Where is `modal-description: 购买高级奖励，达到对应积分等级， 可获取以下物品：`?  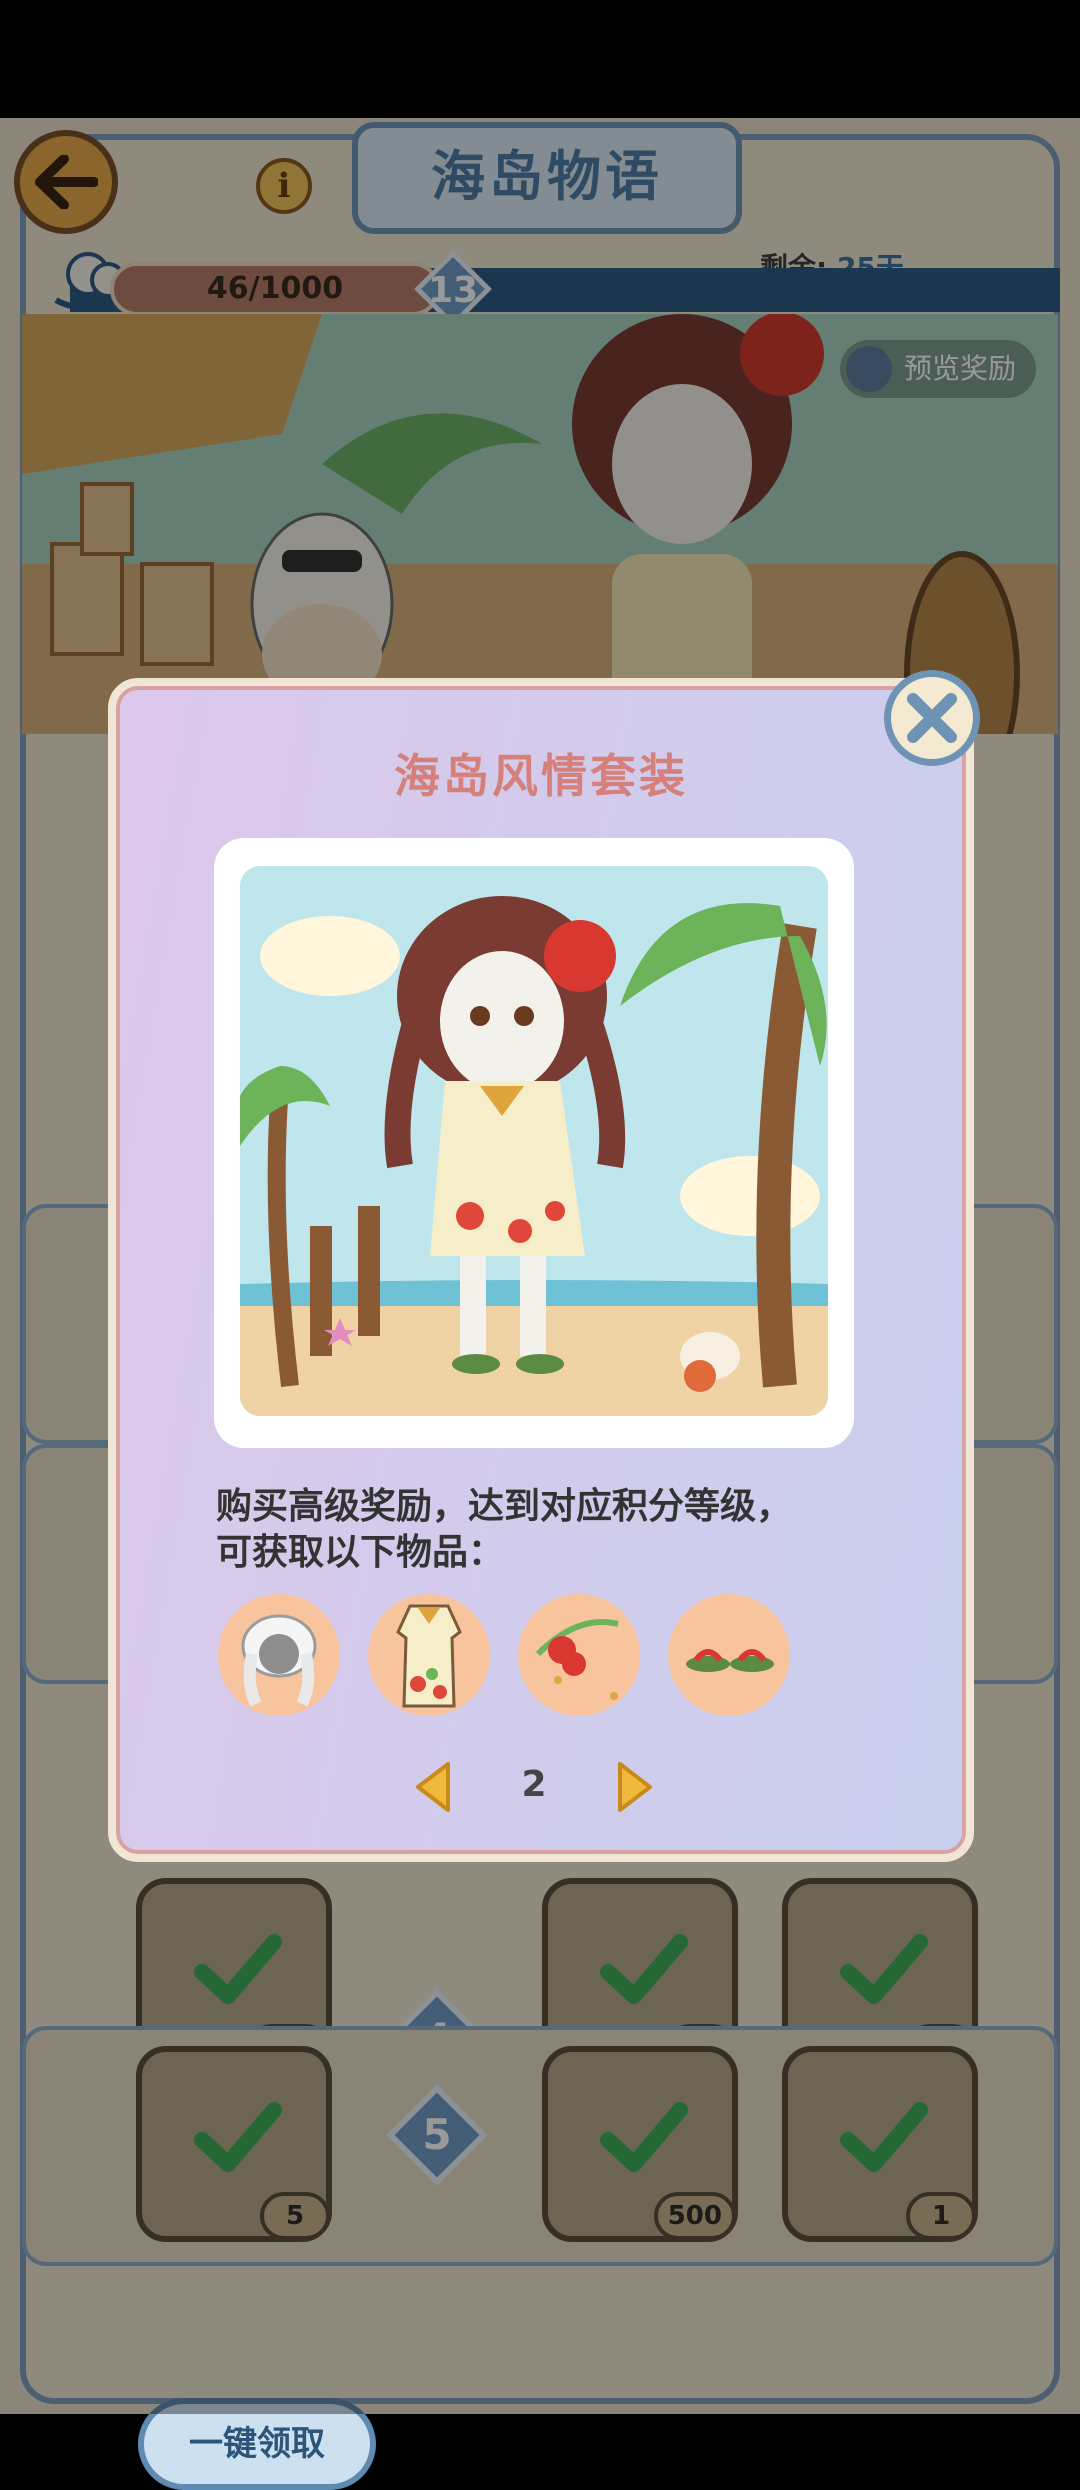 modal-description: 购买高级奖励，达到对应积分等级， 可获取以下物品： is located at coordinates (546, 1530).